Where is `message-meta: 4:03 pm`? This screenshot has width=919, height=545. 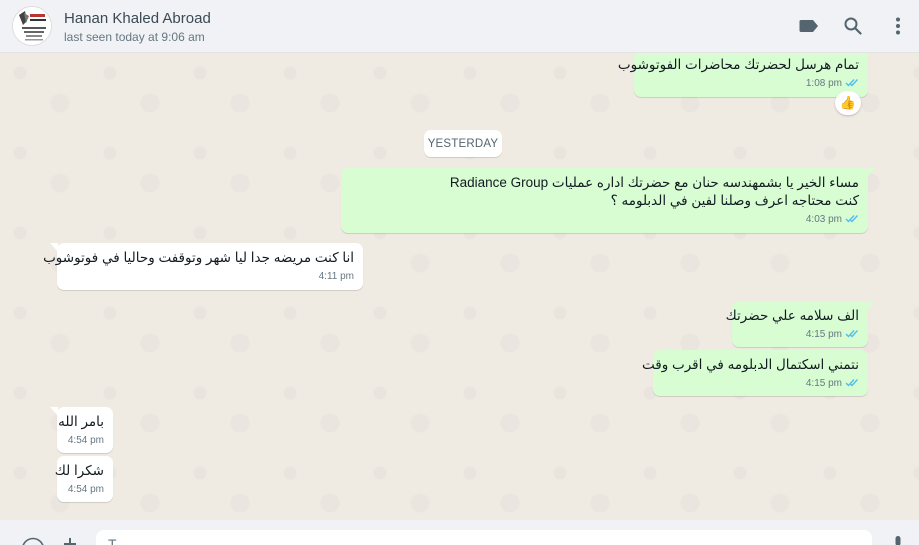 message-meta: 4:03 pm is located at coordinates (604, 219).